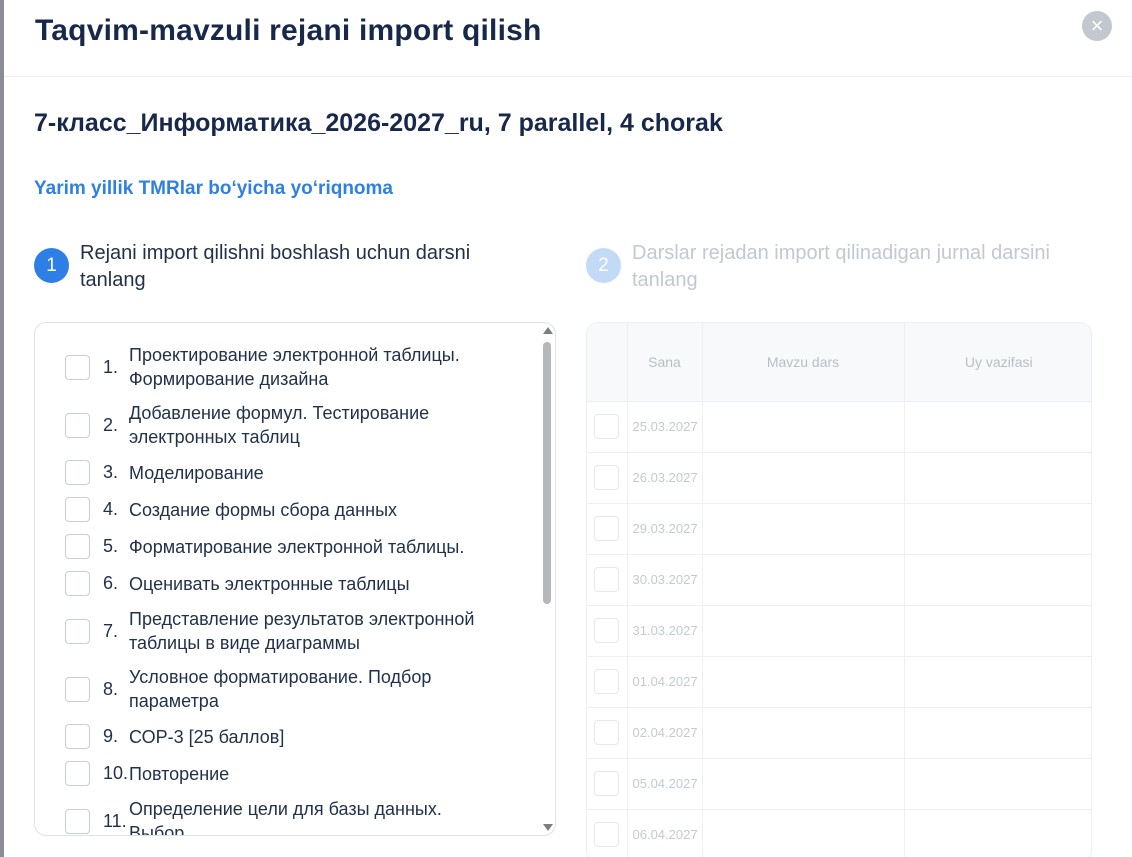  What do you see at coordinates (287, 773) in the screenshot?
I see `lesson-item: 10. Повторение` at bounding box center [287, 773].